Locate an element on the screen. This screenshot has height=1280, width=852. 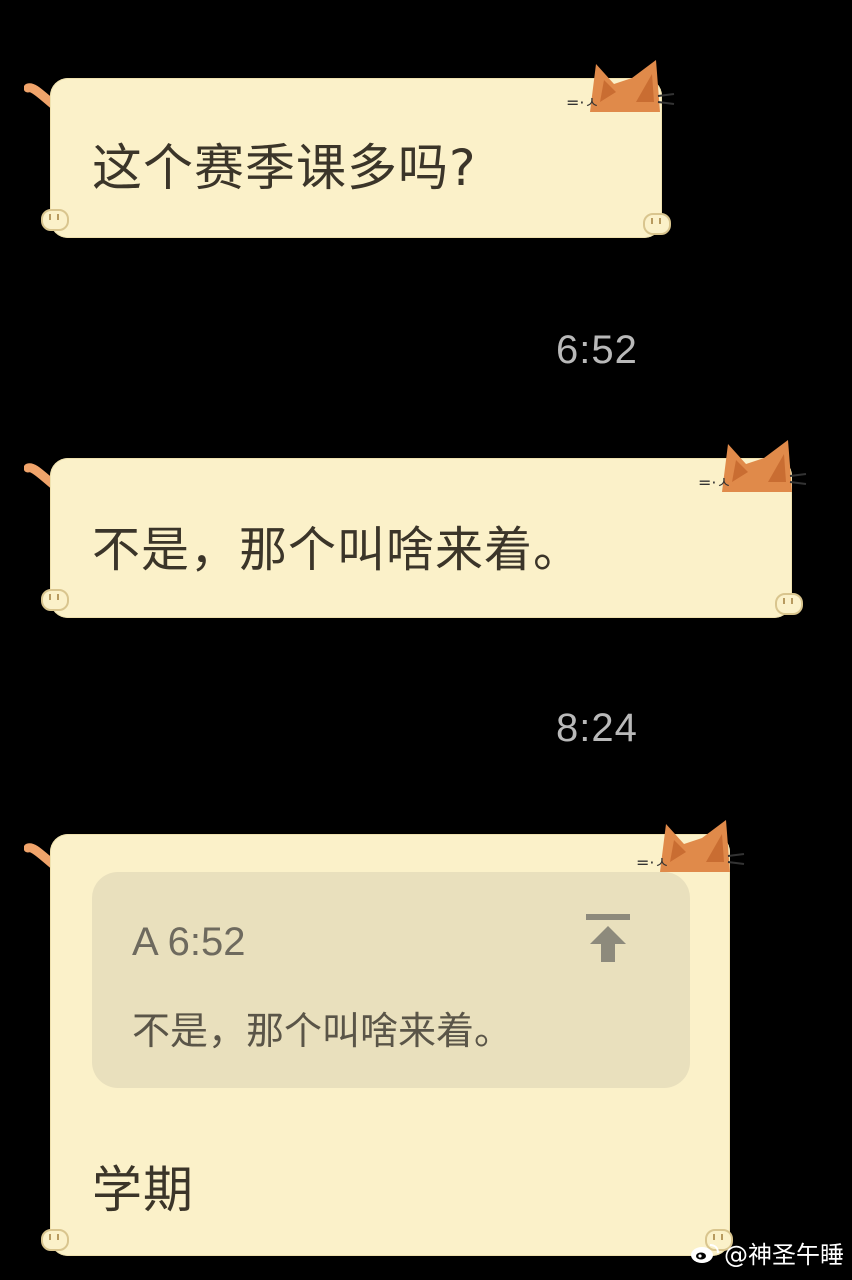
quote-sender-time: A 6:52 is located at coordinates (189, 942).